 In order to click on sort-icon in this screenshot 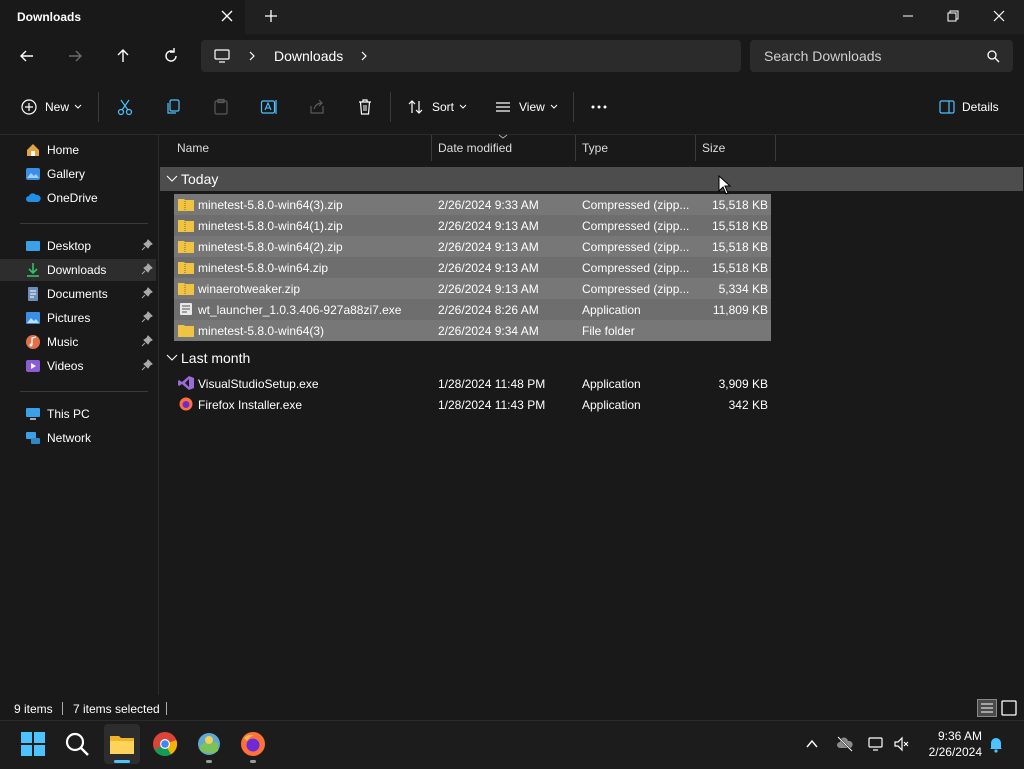, I will do `click(416, 107)`.